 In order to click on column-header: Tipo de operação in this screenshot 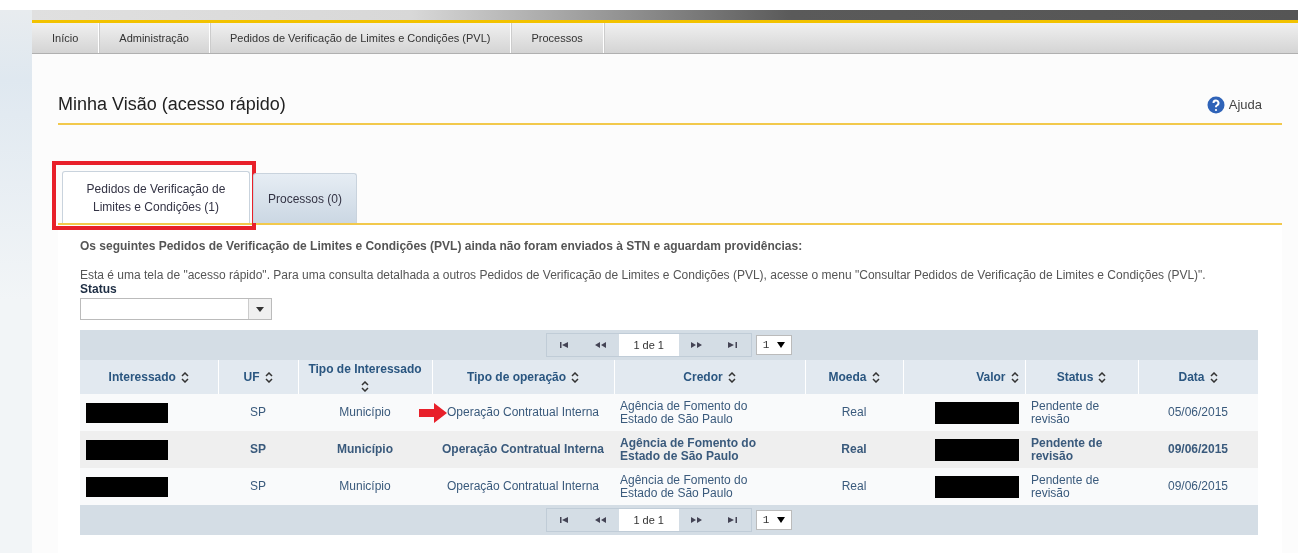, I will do `click(523, 377)`.